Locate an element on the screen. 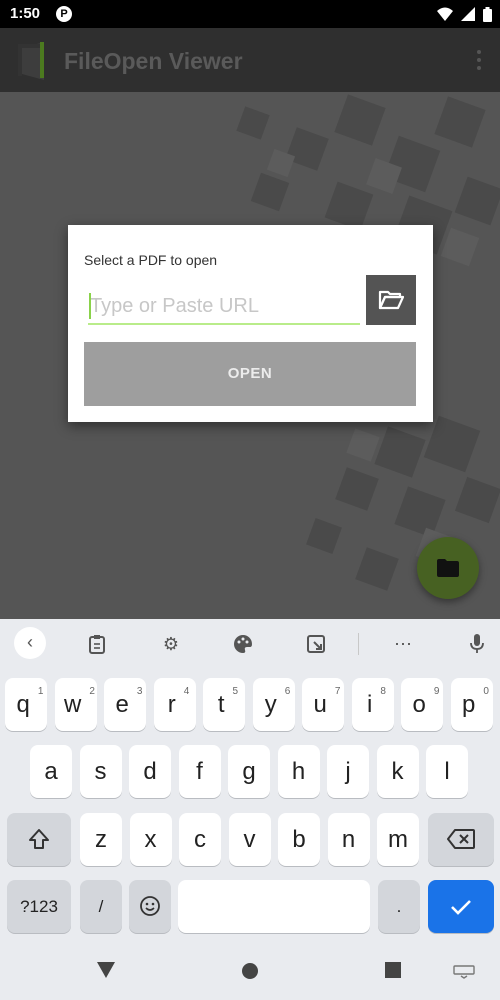  key-p: p0 is located at coordinates (471, 704).